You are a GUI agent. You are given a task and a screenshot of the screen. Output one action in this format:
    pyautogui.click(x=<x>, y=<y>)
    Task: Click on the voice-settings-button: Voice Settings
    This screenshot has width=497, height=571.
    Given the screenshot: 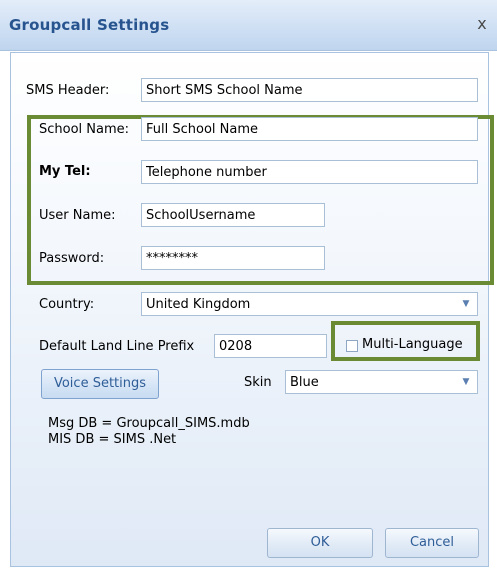 What is the action you would take?
    pyautogui.click(x=100, y=384)
    